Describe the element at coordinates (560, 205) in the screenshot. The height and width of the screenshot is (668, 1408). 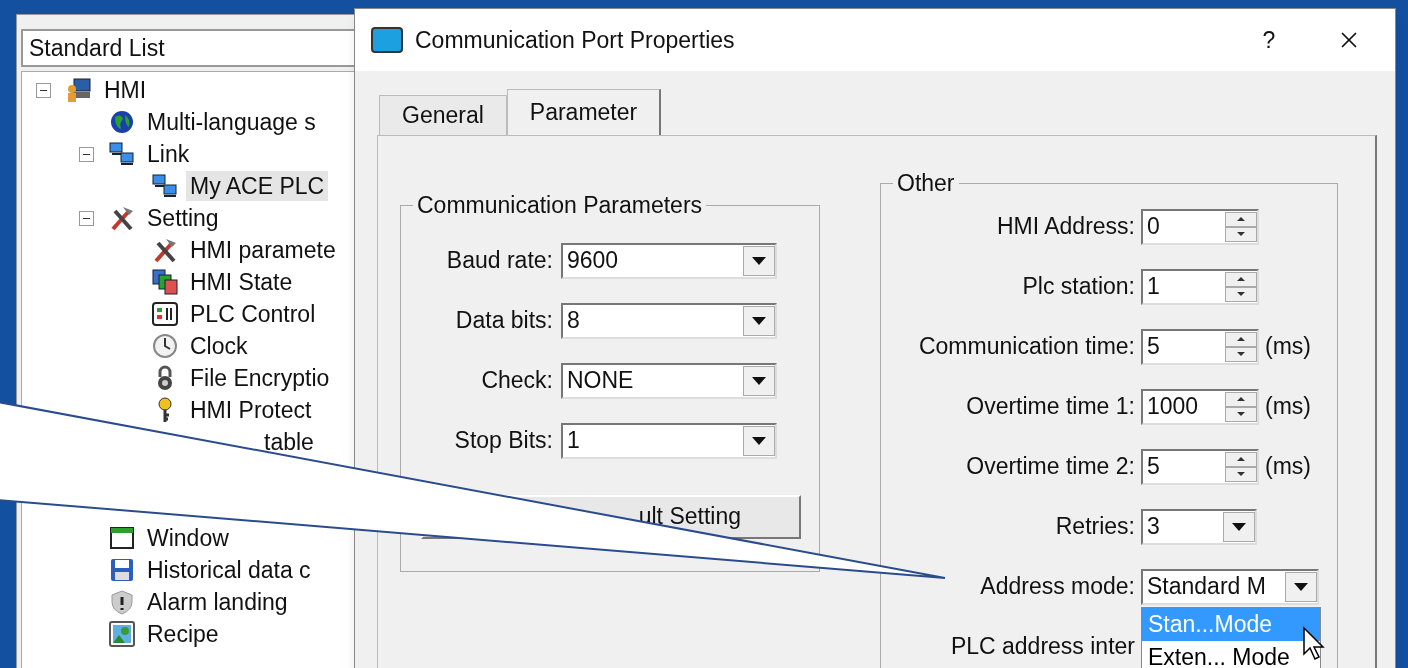
I see `group-title: Communication Parameters` at that location.